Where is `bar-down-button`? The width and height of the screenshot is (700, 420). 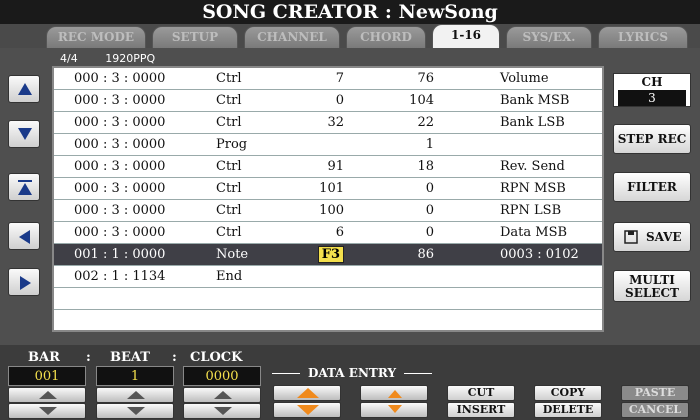
bar-down-button is located at coordinates (47, 411).